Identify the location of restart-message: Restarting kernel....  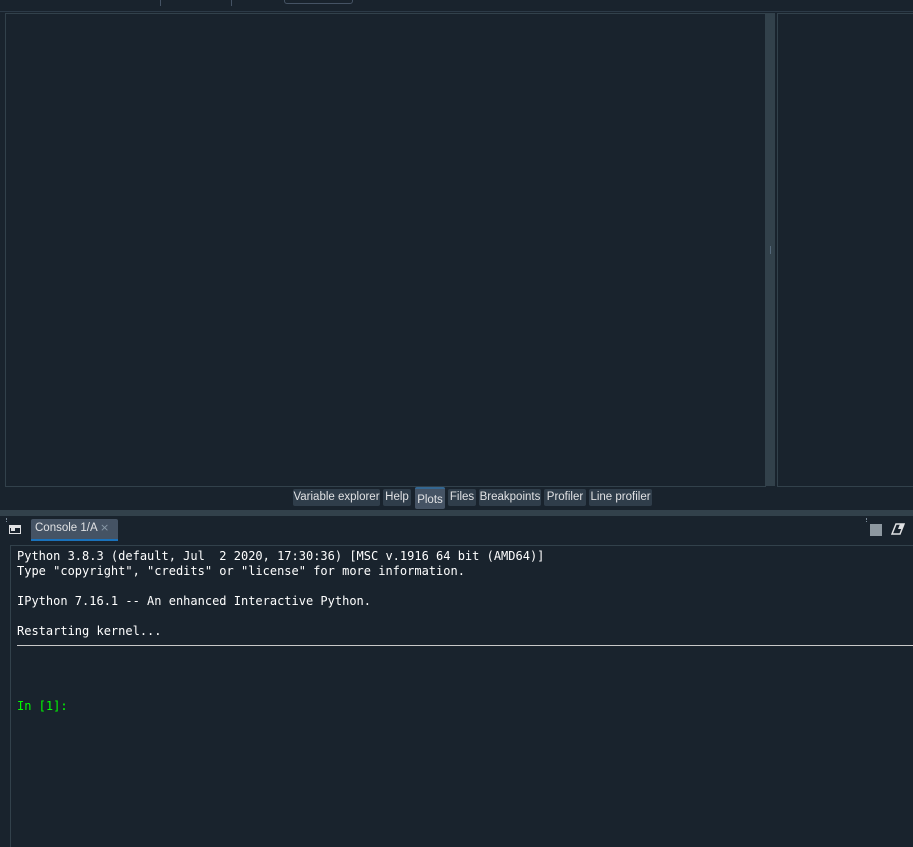
(89, 631).